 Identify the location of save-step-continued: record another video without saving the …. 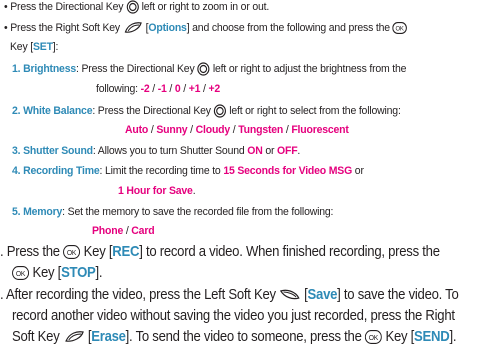
(233, 316).